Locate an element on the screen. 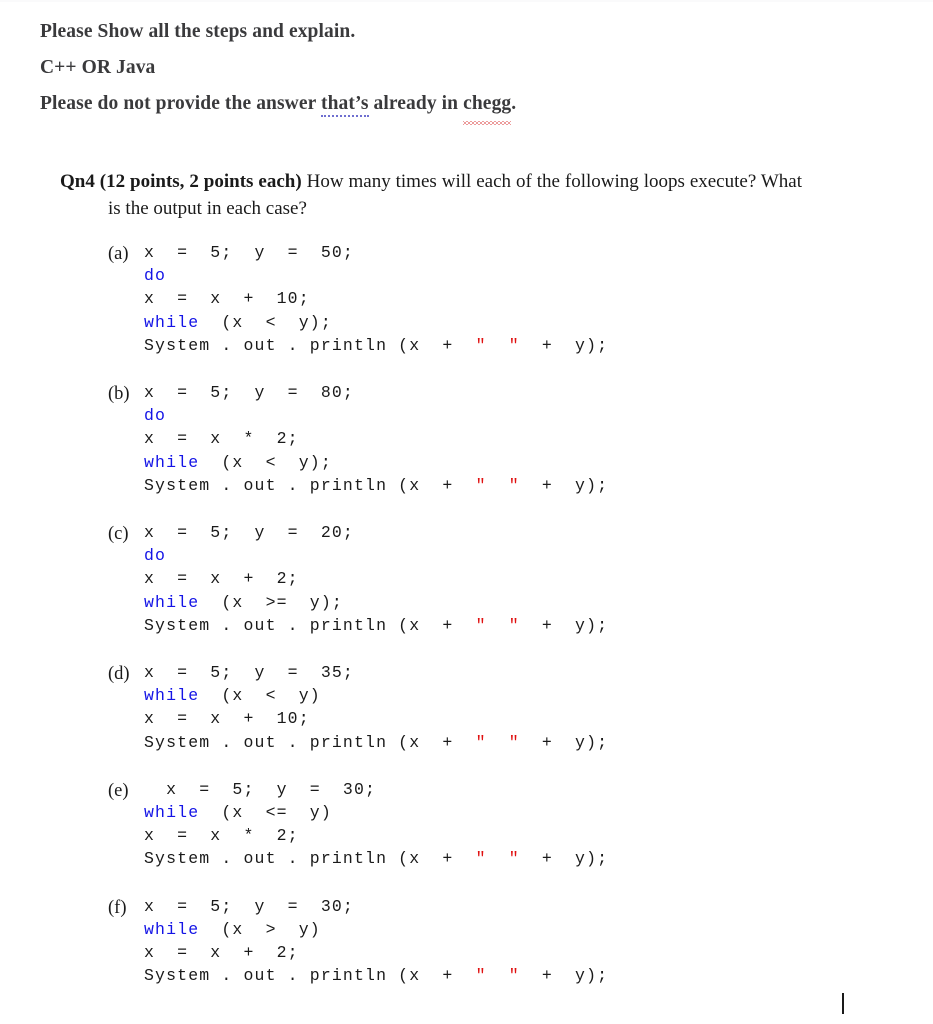 The image size is (933, 1024). text-caret is located at coordinates (843, 1003).